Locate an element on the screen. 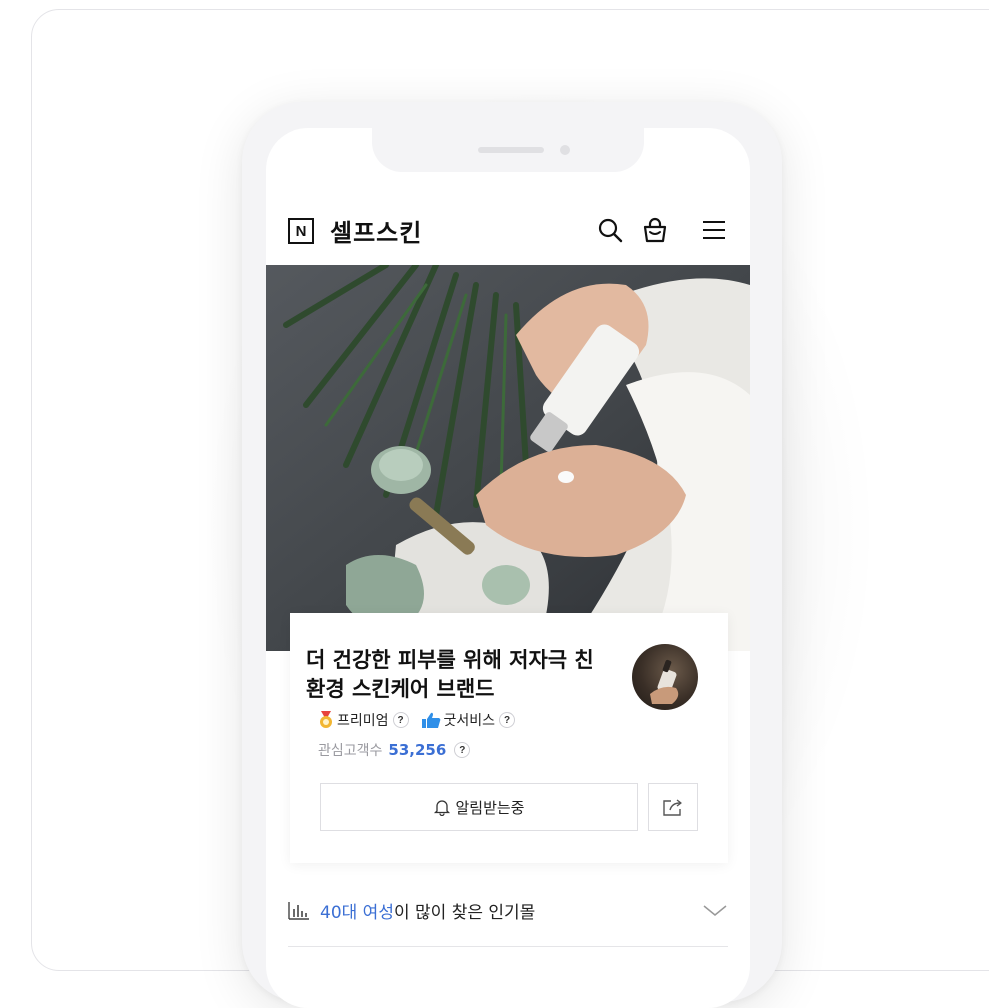 The width and height of the screenshot is (989, 1008). phone-camera is located at coordinates (565, 150).